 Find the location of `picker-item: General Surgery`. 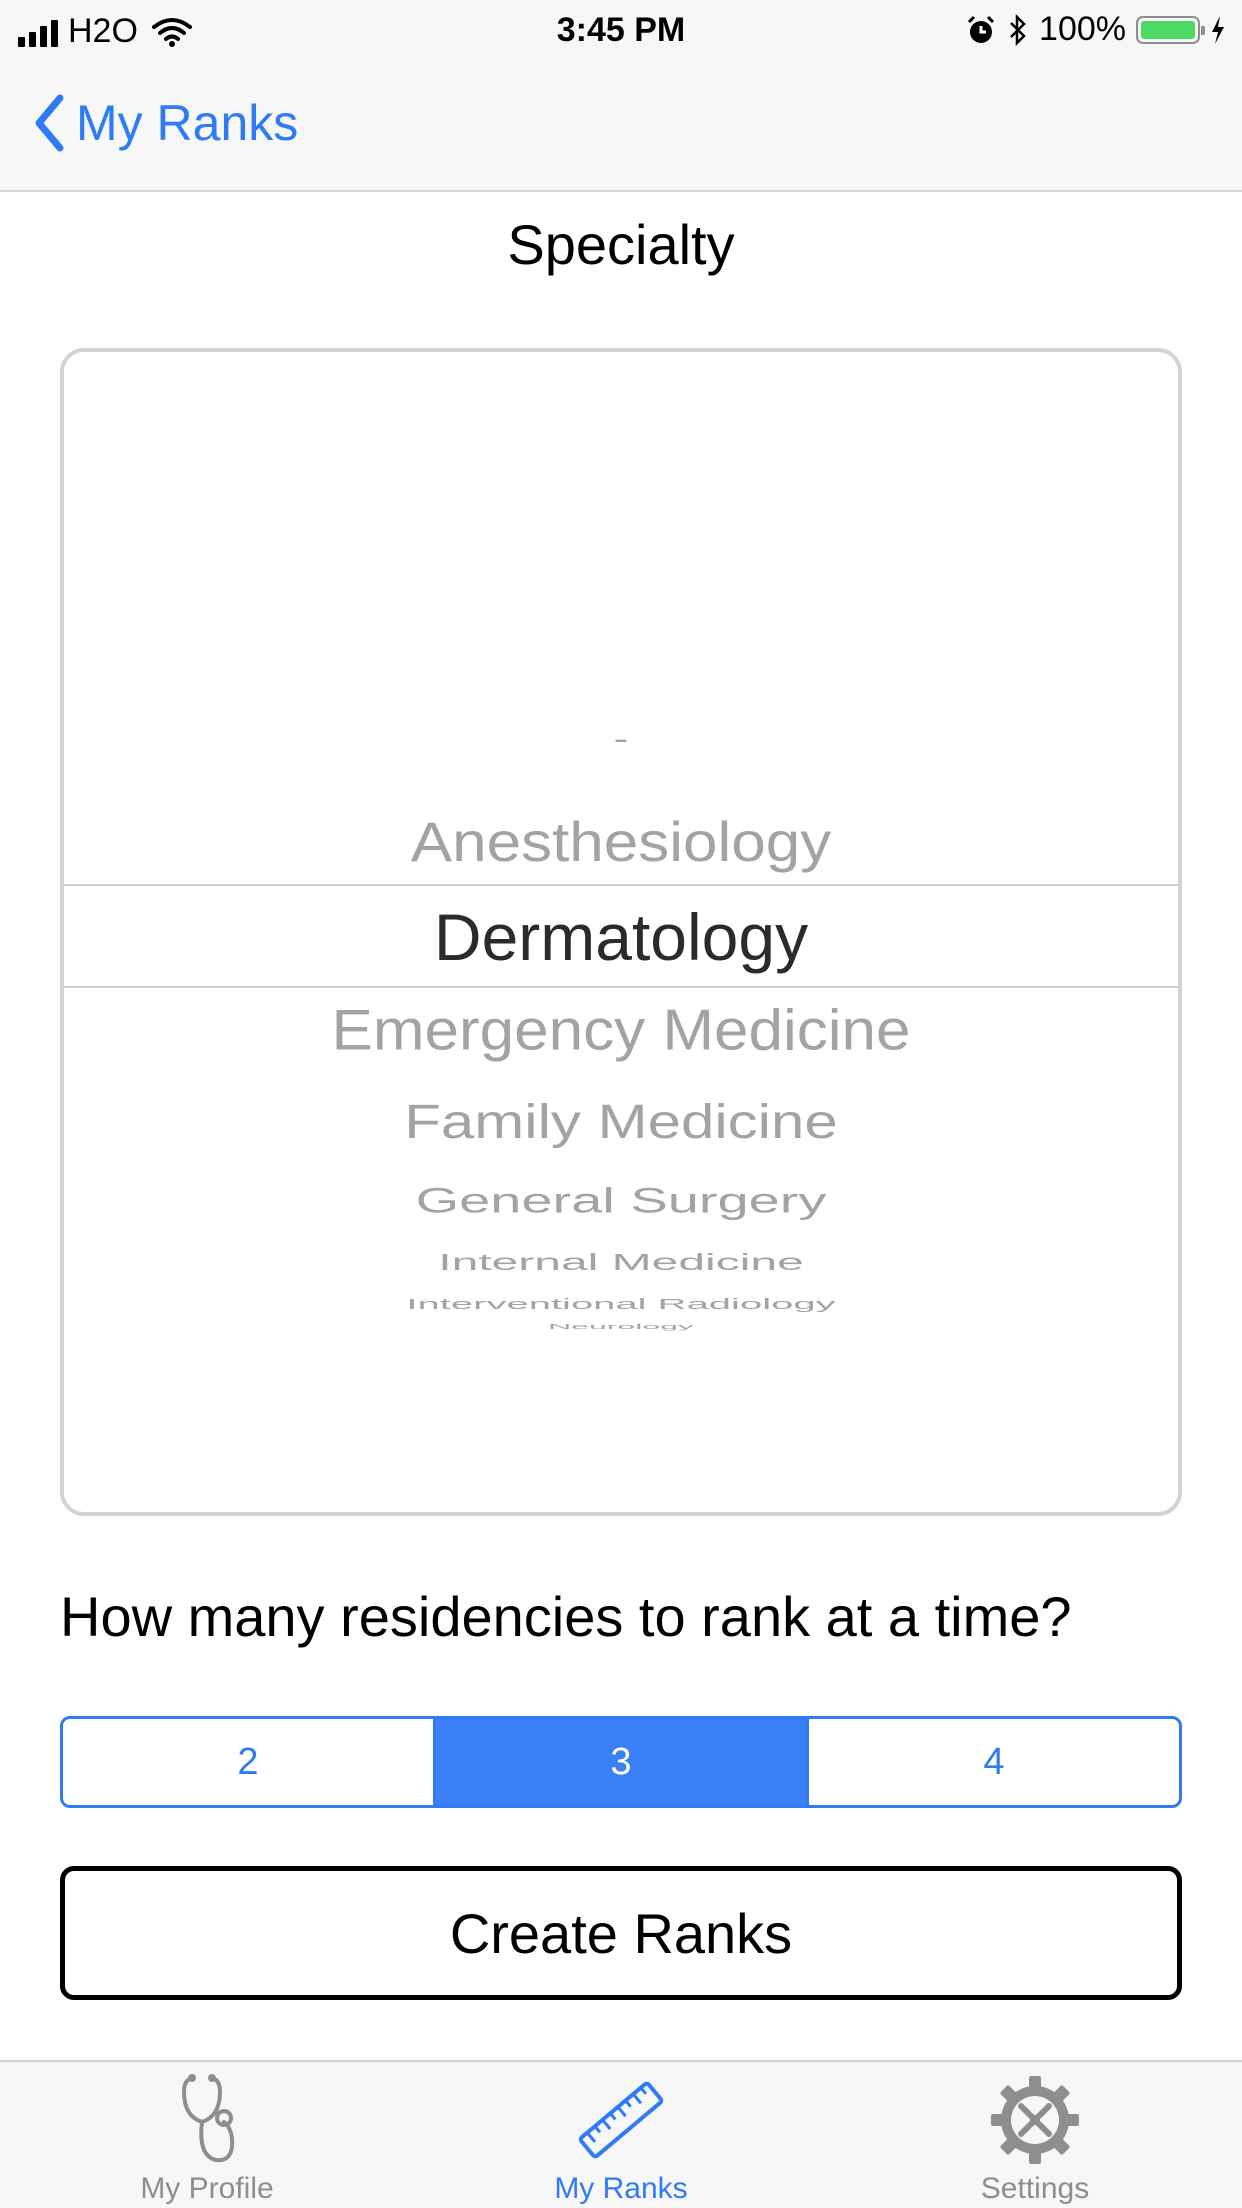

picker-item: General Surgery is located at coordinates (621, 1200).